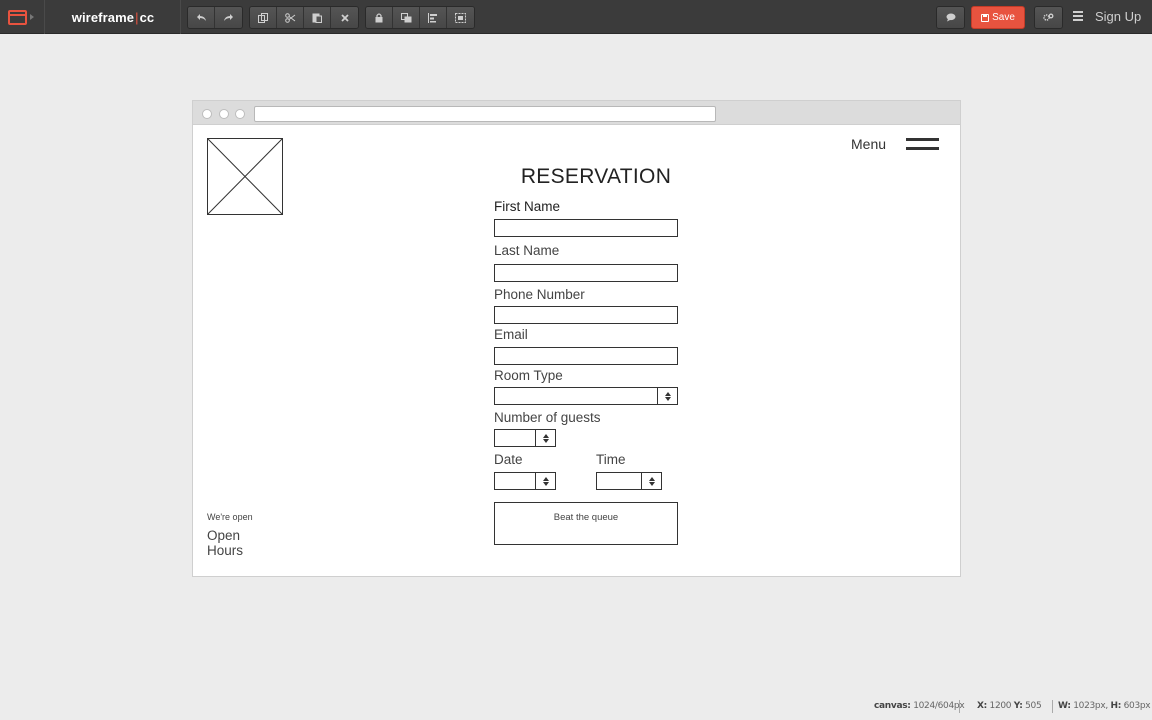  I want to click on logo-suffix: cc, so click(147, 17).